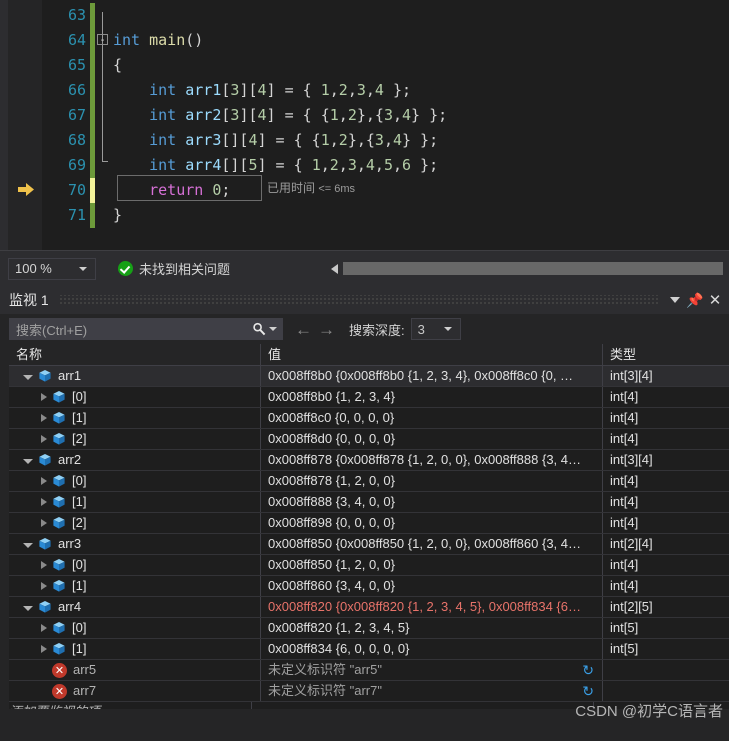 This screenshot has width=729, height=741. I want to click on column-header-value: 值, so click(431, 354).